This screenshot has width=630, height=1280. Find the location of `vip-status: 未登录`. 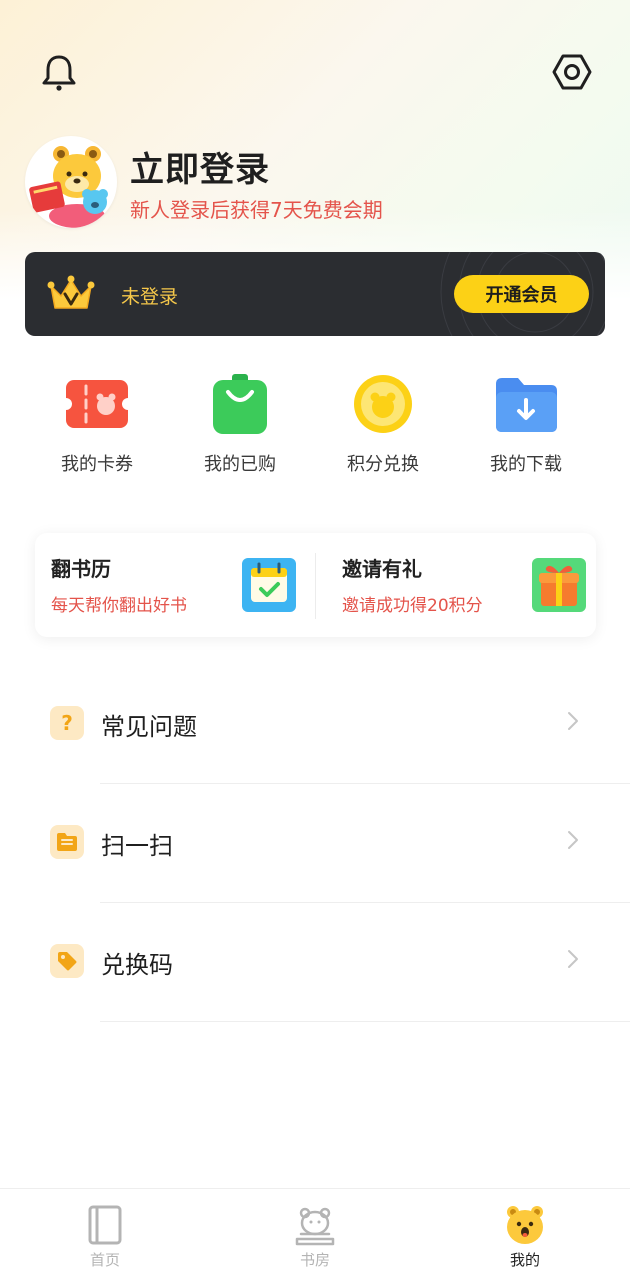

vip-status: 未登录 is located at coordinates (150, 297).